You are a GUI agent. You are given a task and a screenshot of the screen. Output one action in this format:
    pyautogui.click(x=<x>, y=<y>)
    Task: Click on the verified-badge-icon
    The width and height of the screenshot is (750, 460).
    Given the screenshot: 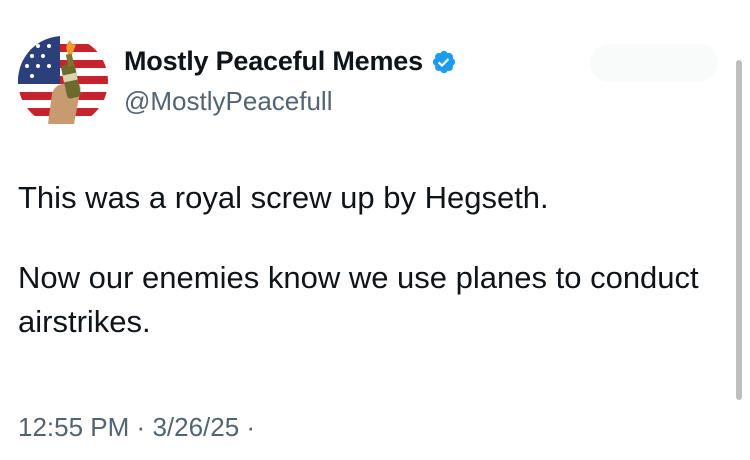 What is the action you would take?
    pyautogui.click(x=444, y=62)
    